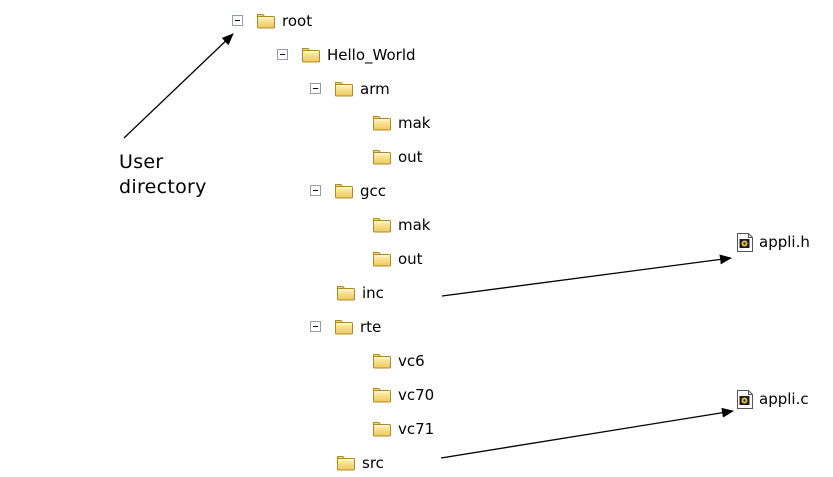 The image size is (833, 477). Describe the element at coordinates (178, 86) in the screenshot. I see `arrow-to-root` at that location.